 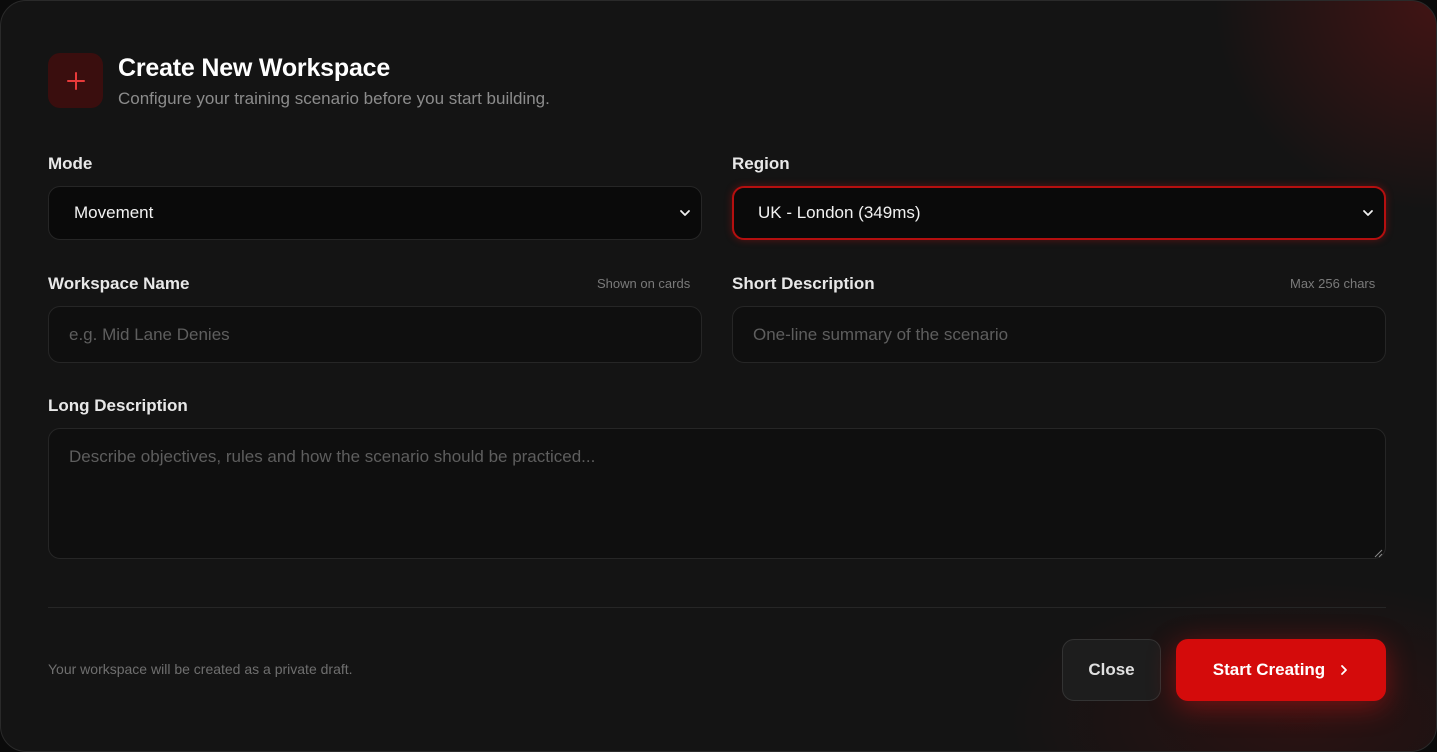 I want to click on resize-handle-icon, so click(x=1378, y=553).